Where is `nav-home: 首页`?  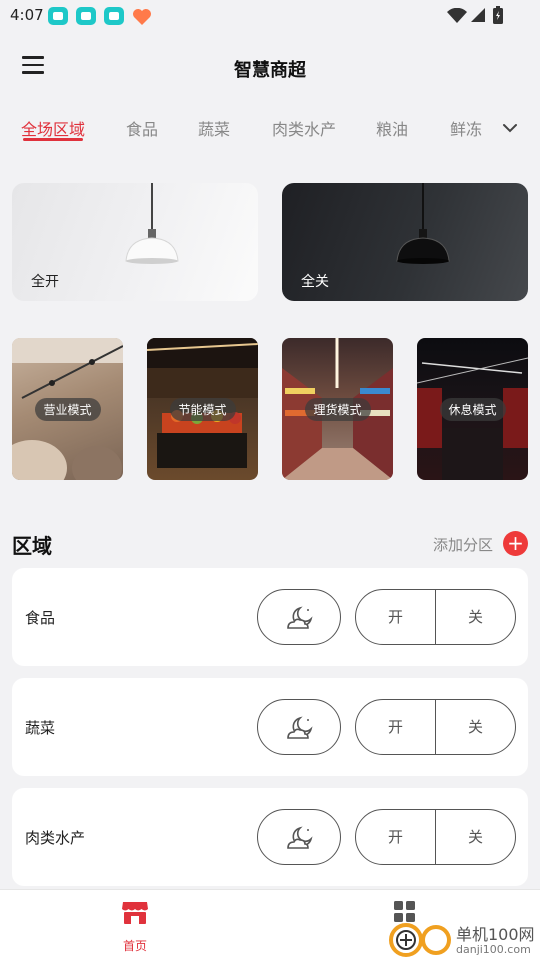 nav-home: 首页 is located at coordinates (135, 928).